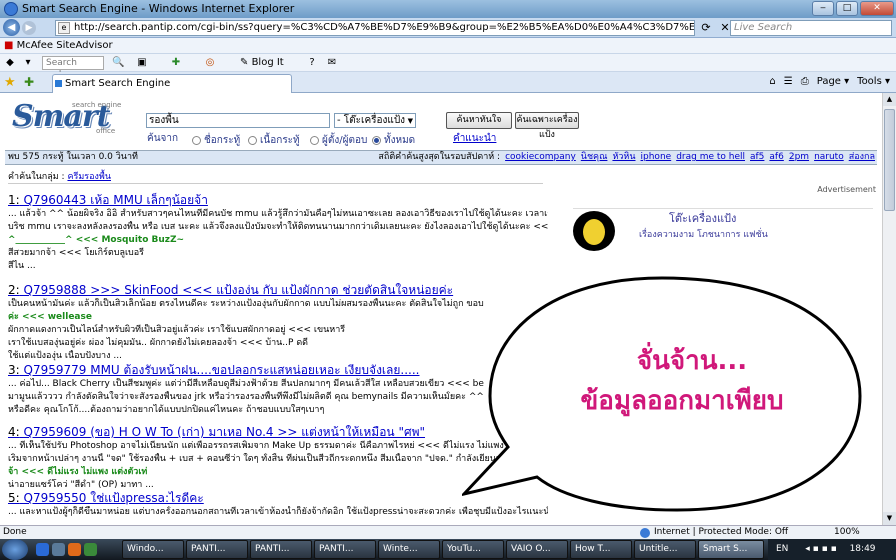  I want to click on blog-it-label: Blog It, so click(267, 62).